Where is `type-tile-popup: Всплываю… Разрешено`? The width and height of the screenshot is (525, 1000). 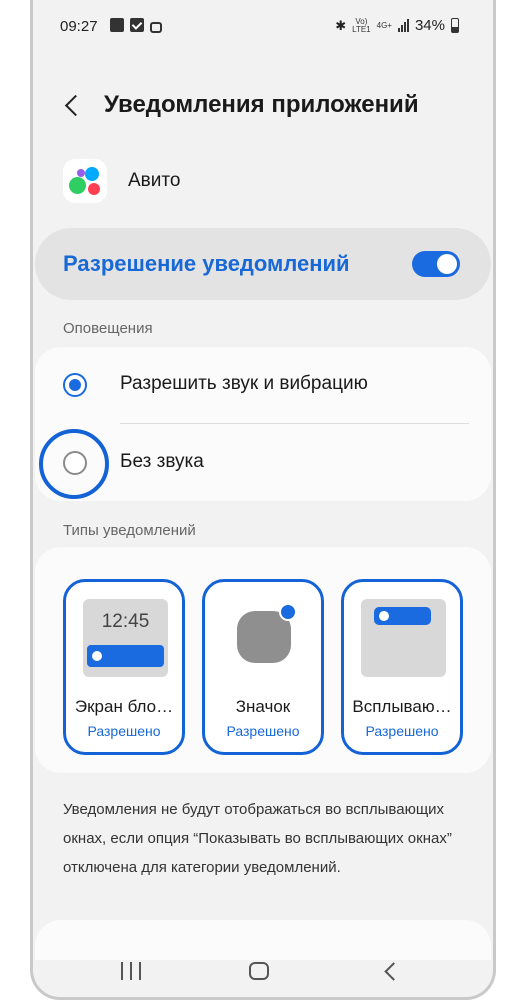
type-tile-popup: Всплываю… Разрешено is located at coordinates (402, 667).